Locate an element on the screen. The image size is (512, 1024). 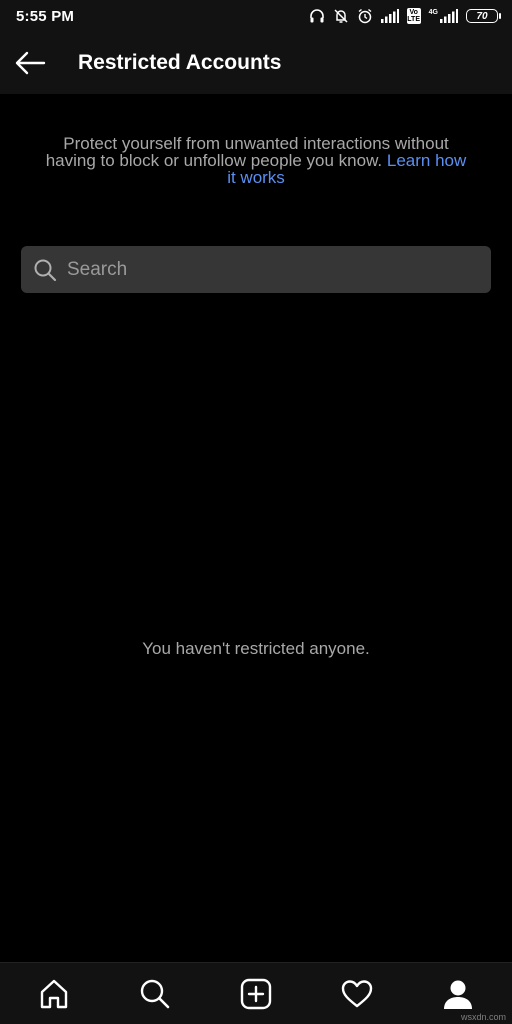
status-time: 5:55 PM is located at coordinates (45, 16).